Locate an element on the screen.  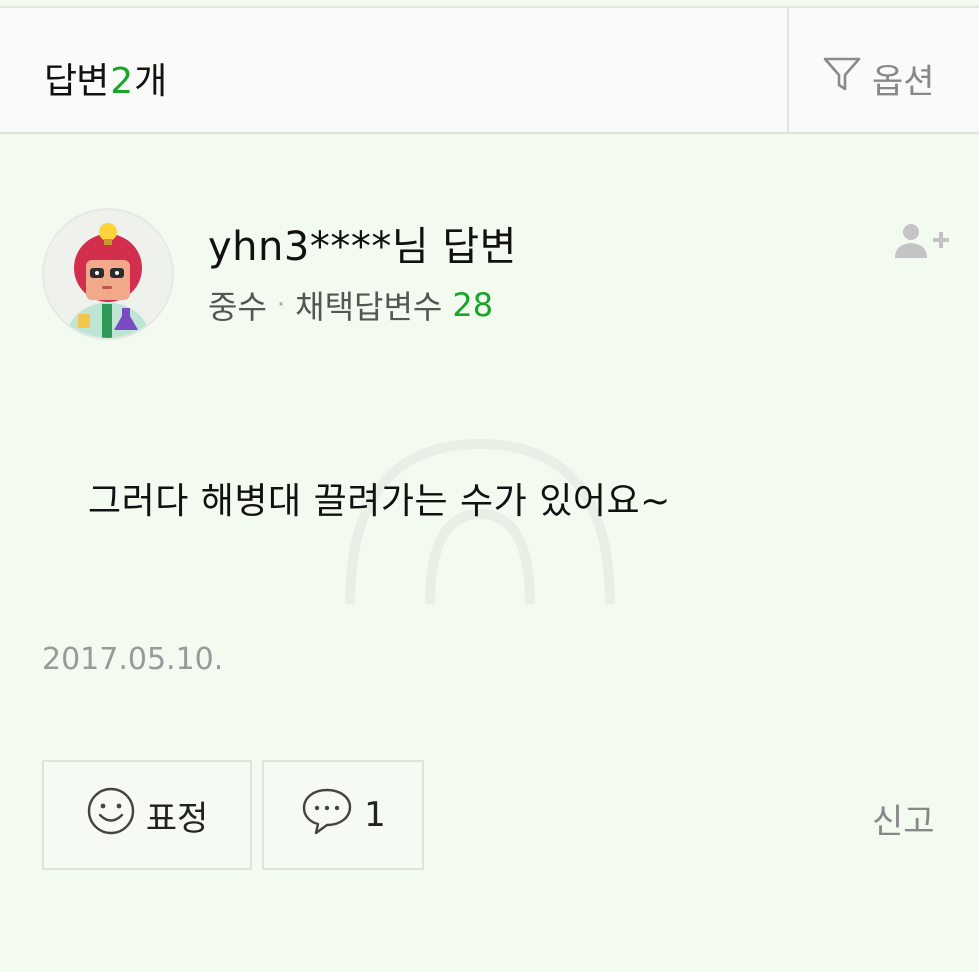
options-button: 옵션 is located at coordinates (878, 78).